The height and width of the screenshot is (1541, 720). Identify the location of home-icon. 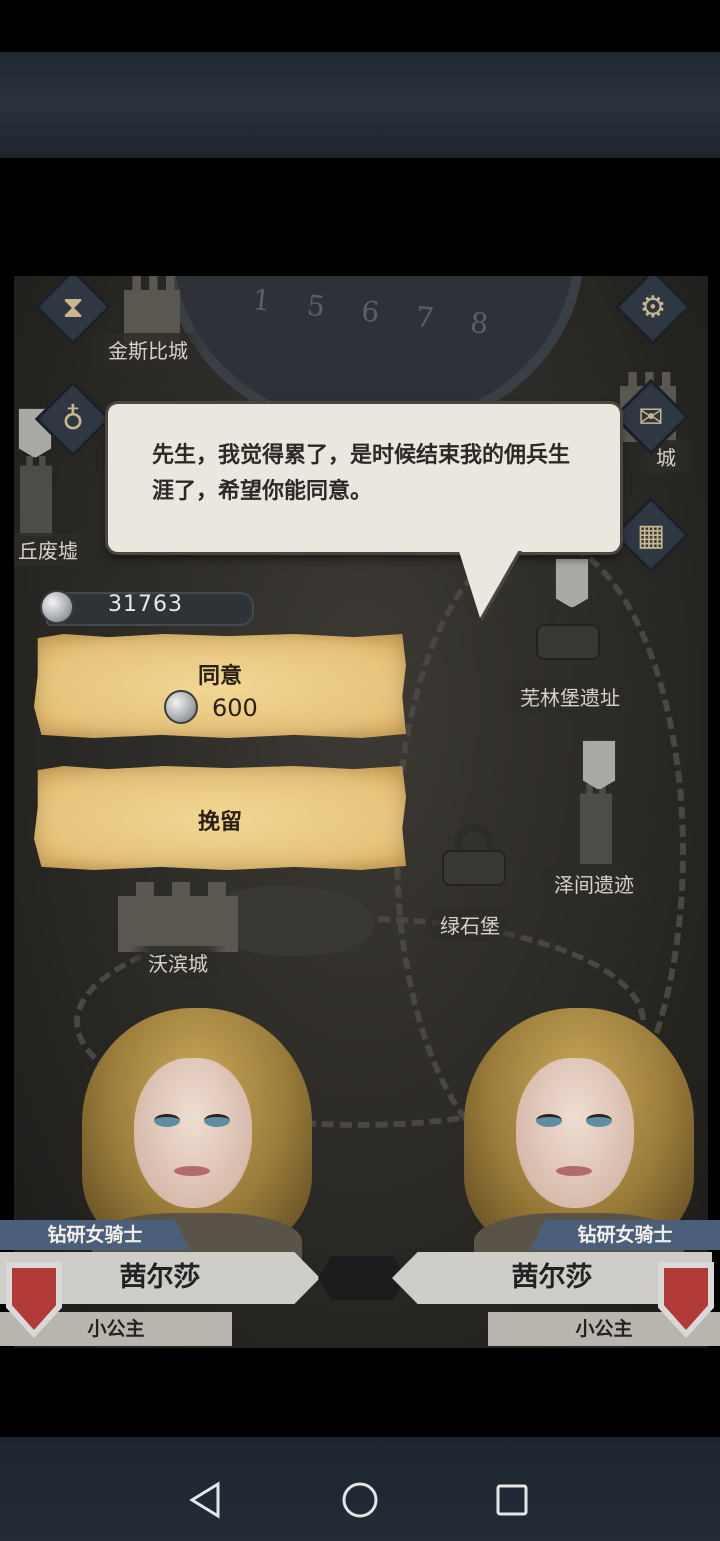
(360, 1500).